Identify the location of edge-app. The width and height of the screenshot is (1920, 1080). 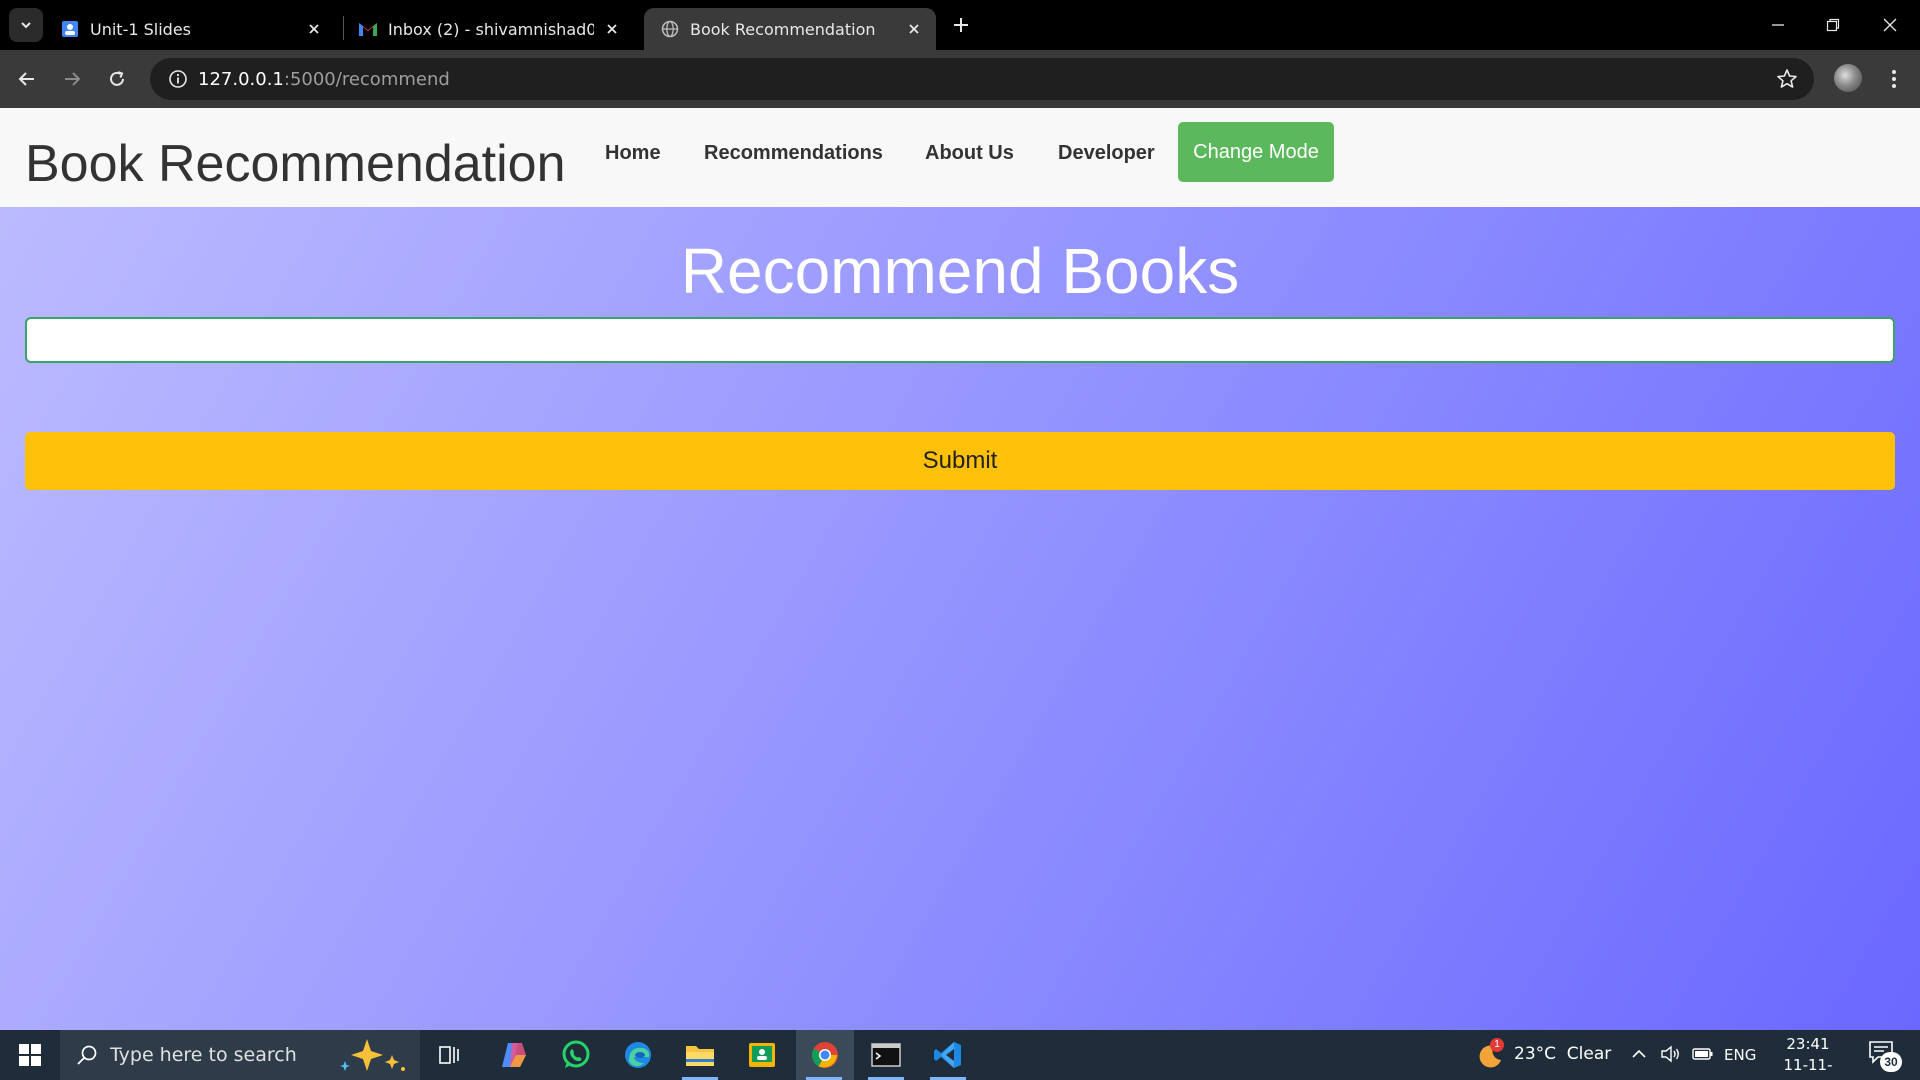
(638, 1055).